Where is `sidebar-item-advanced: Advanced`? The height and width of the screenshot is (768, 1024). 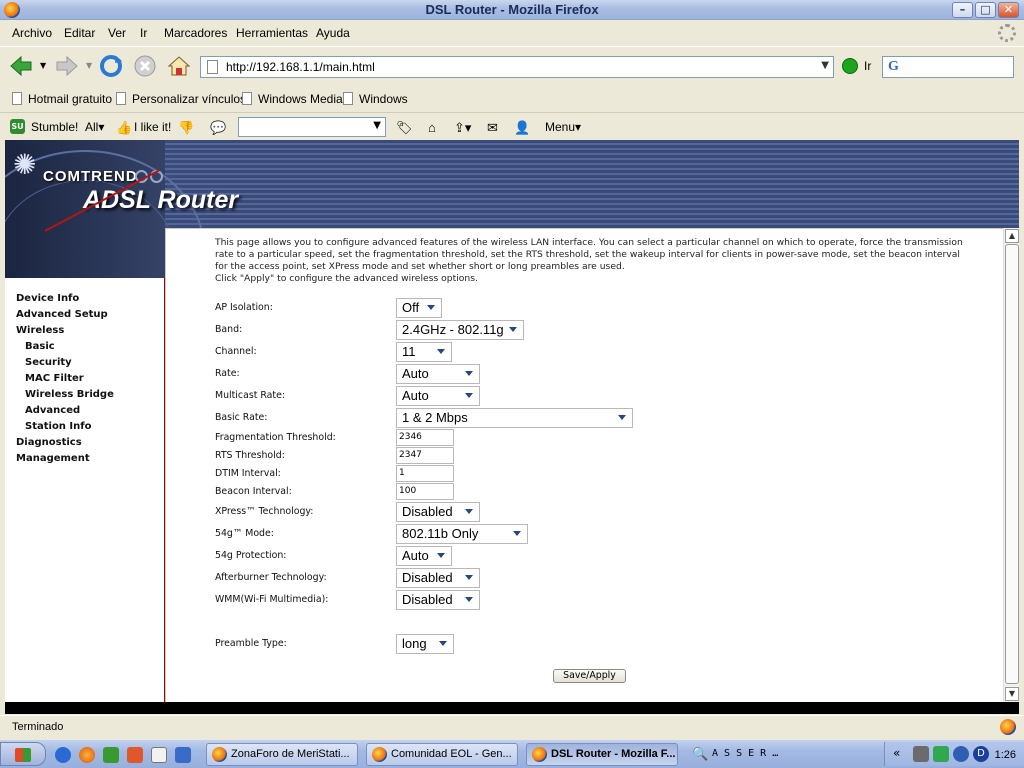 sidebar-item-advanced: Advanced is located at coordinates (65, 411).